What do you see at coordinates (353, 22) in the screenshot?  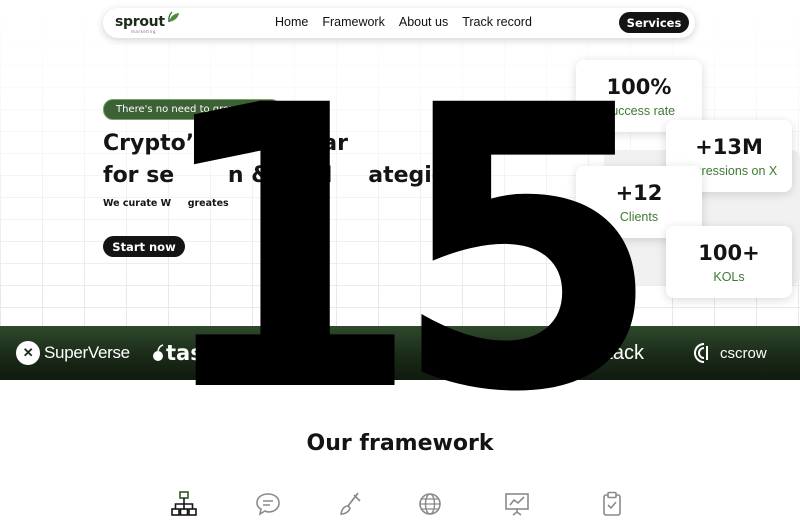 I see `nav-framework: Framework` at bounding box center [353, 22].